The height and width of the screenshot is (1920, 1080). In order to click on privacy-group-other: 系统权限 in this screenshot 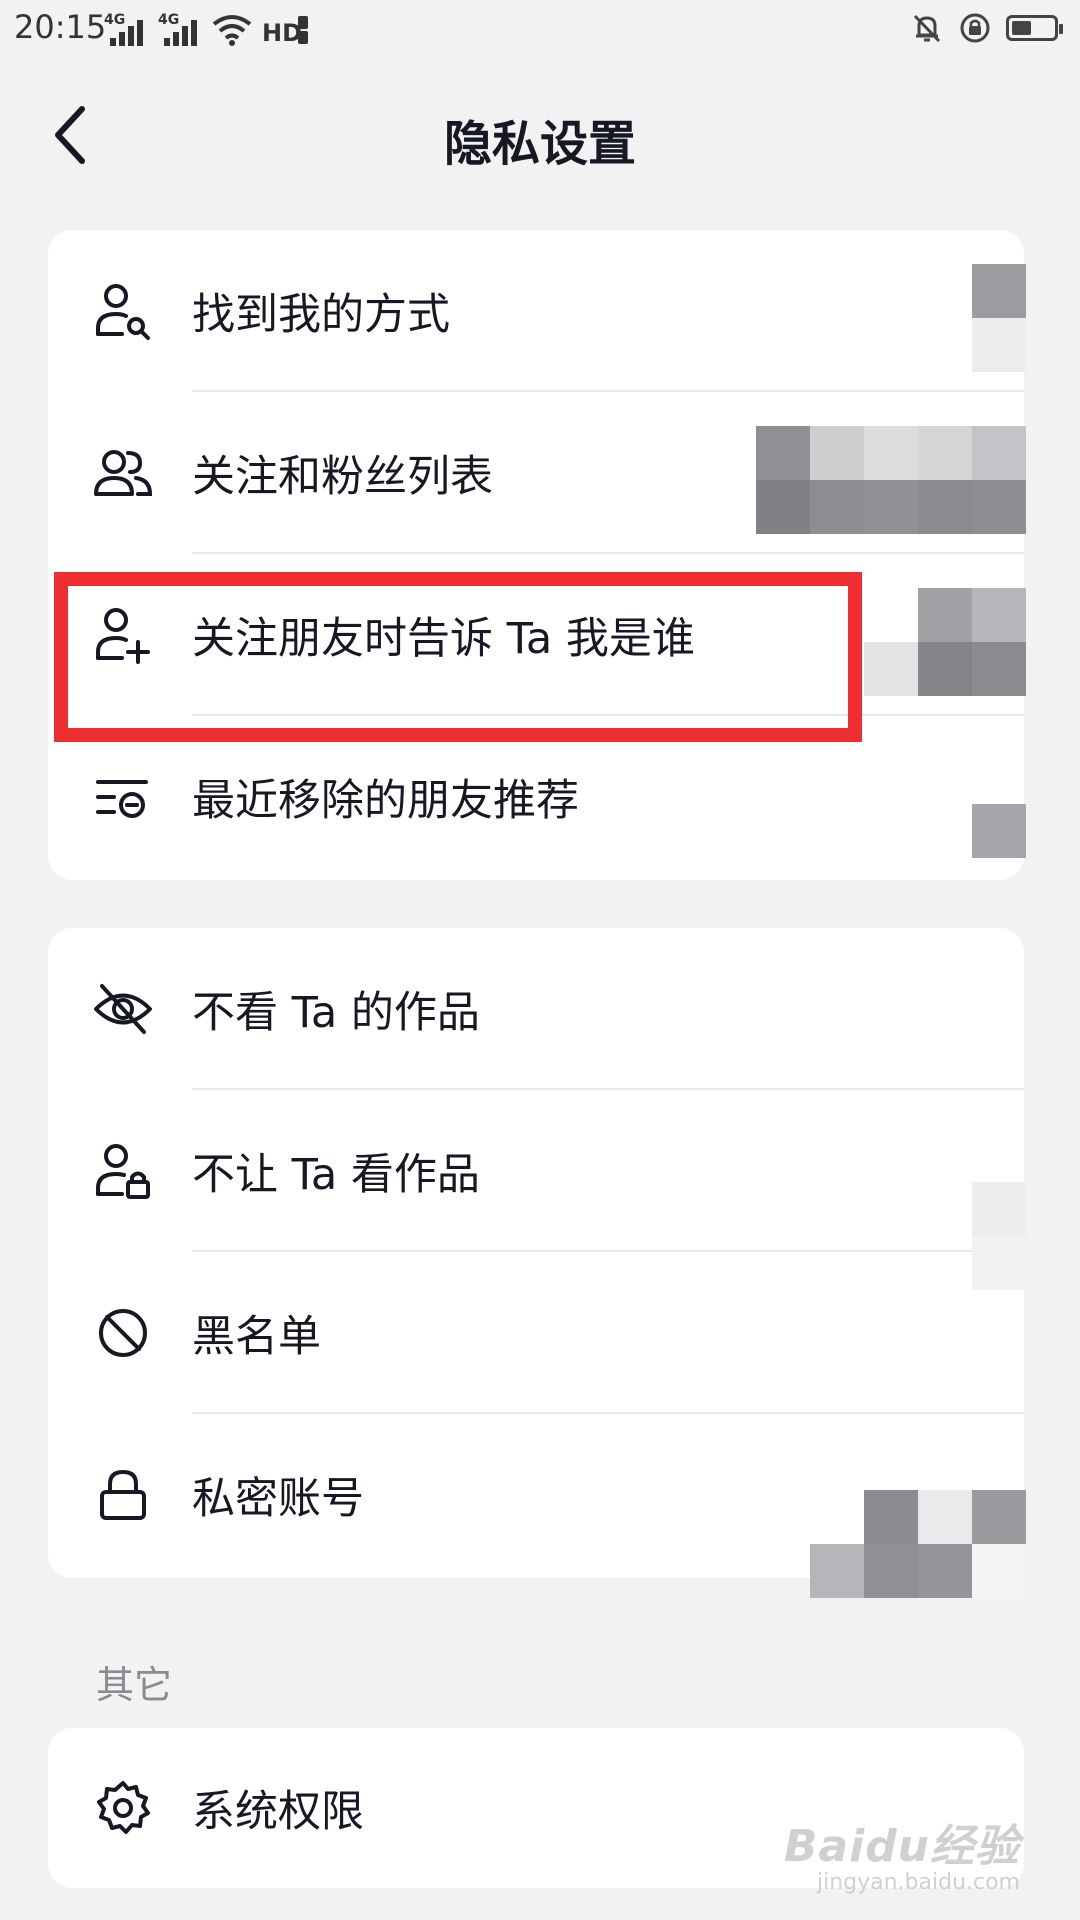, I will do `click(536, 1808)`.